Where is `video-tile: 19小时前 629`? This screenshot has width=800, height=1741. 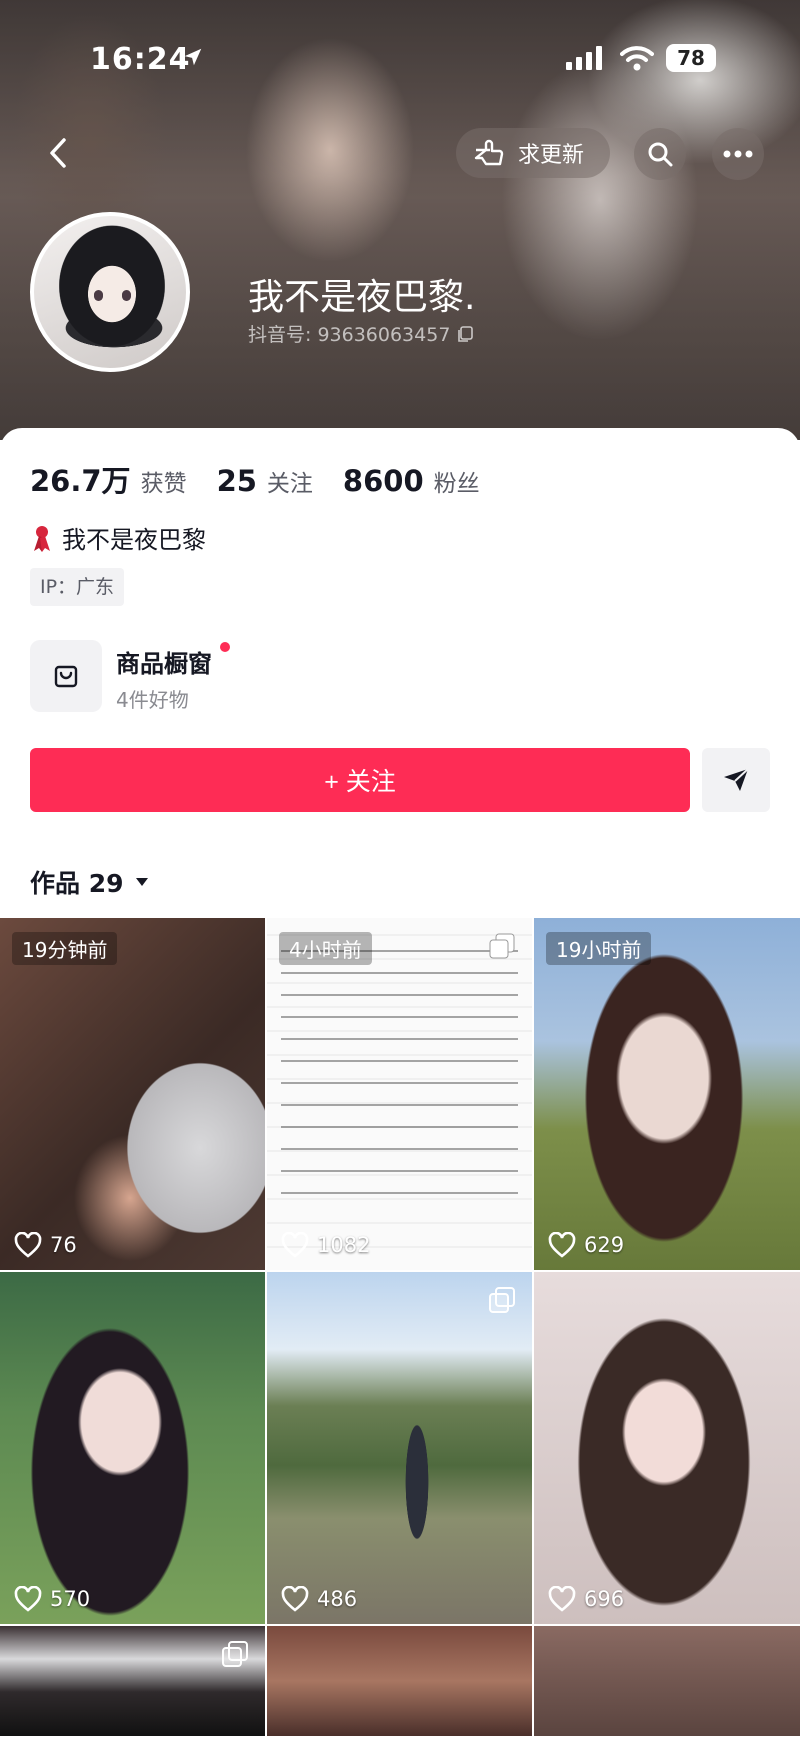
video-tile: 19小时前 629 is located at coordinates (667, 1094).